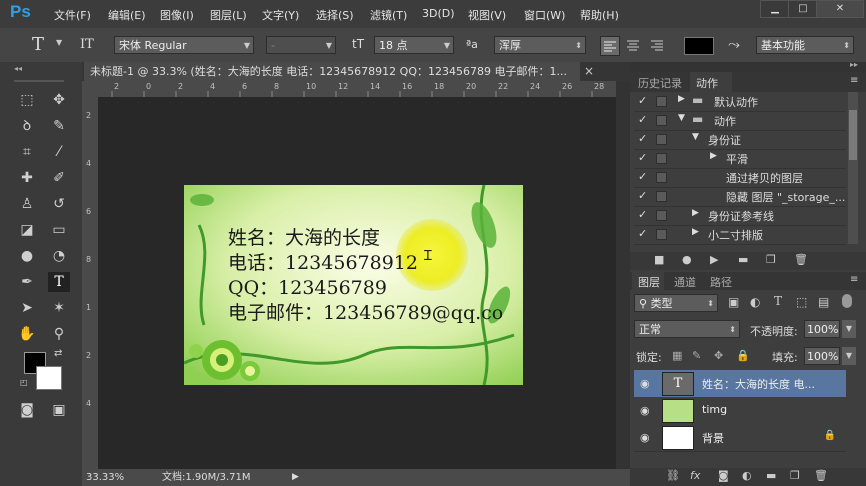 Image resolution: width=866 pixels, height=486 pixels. Describe the element at coordinates (659, 259) in the screenshot. I see `stop-icon: ■` at that location.